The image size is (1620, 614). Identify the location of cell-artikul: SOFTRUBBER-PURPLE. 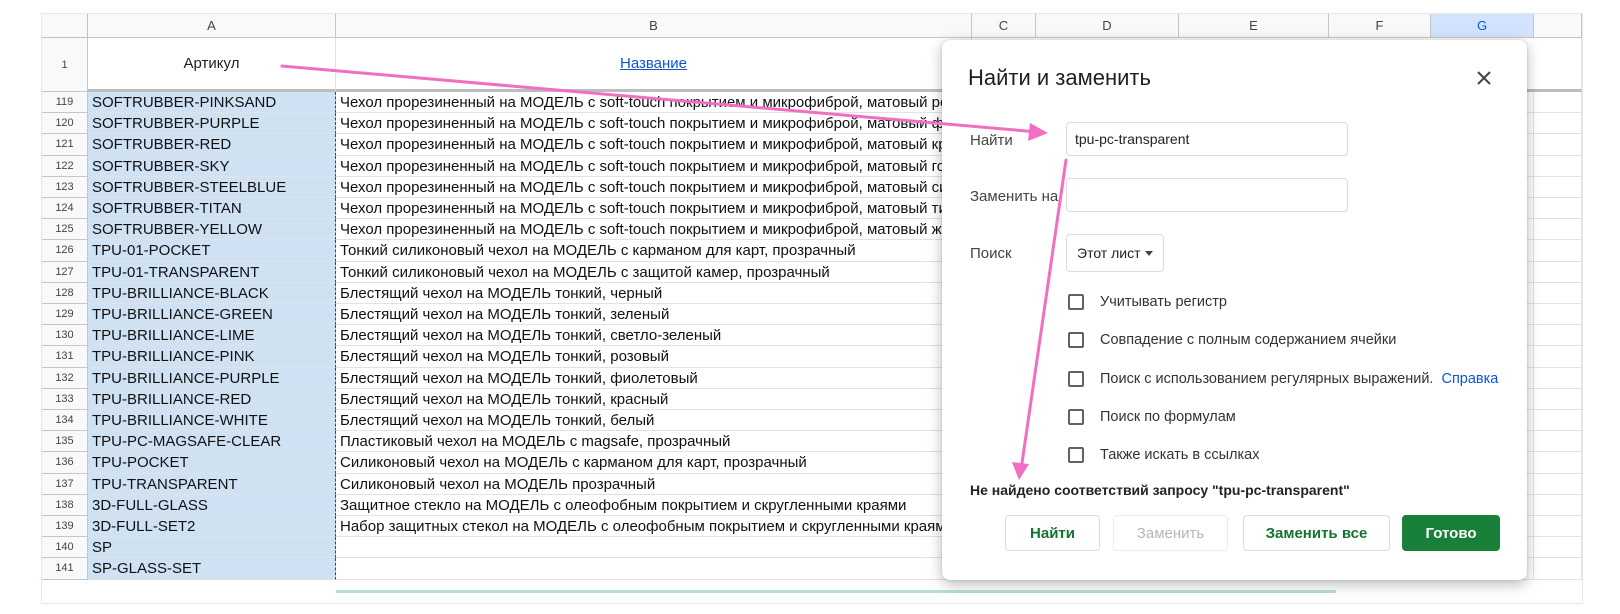
(212, 124).